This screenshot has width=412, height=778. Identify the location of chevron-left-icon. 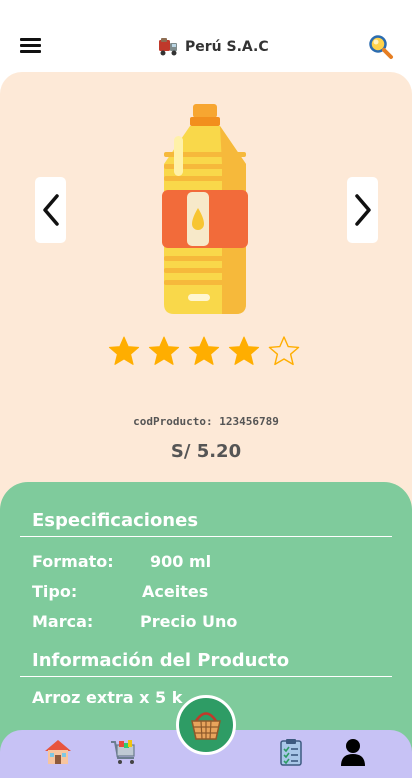
(50, 210).